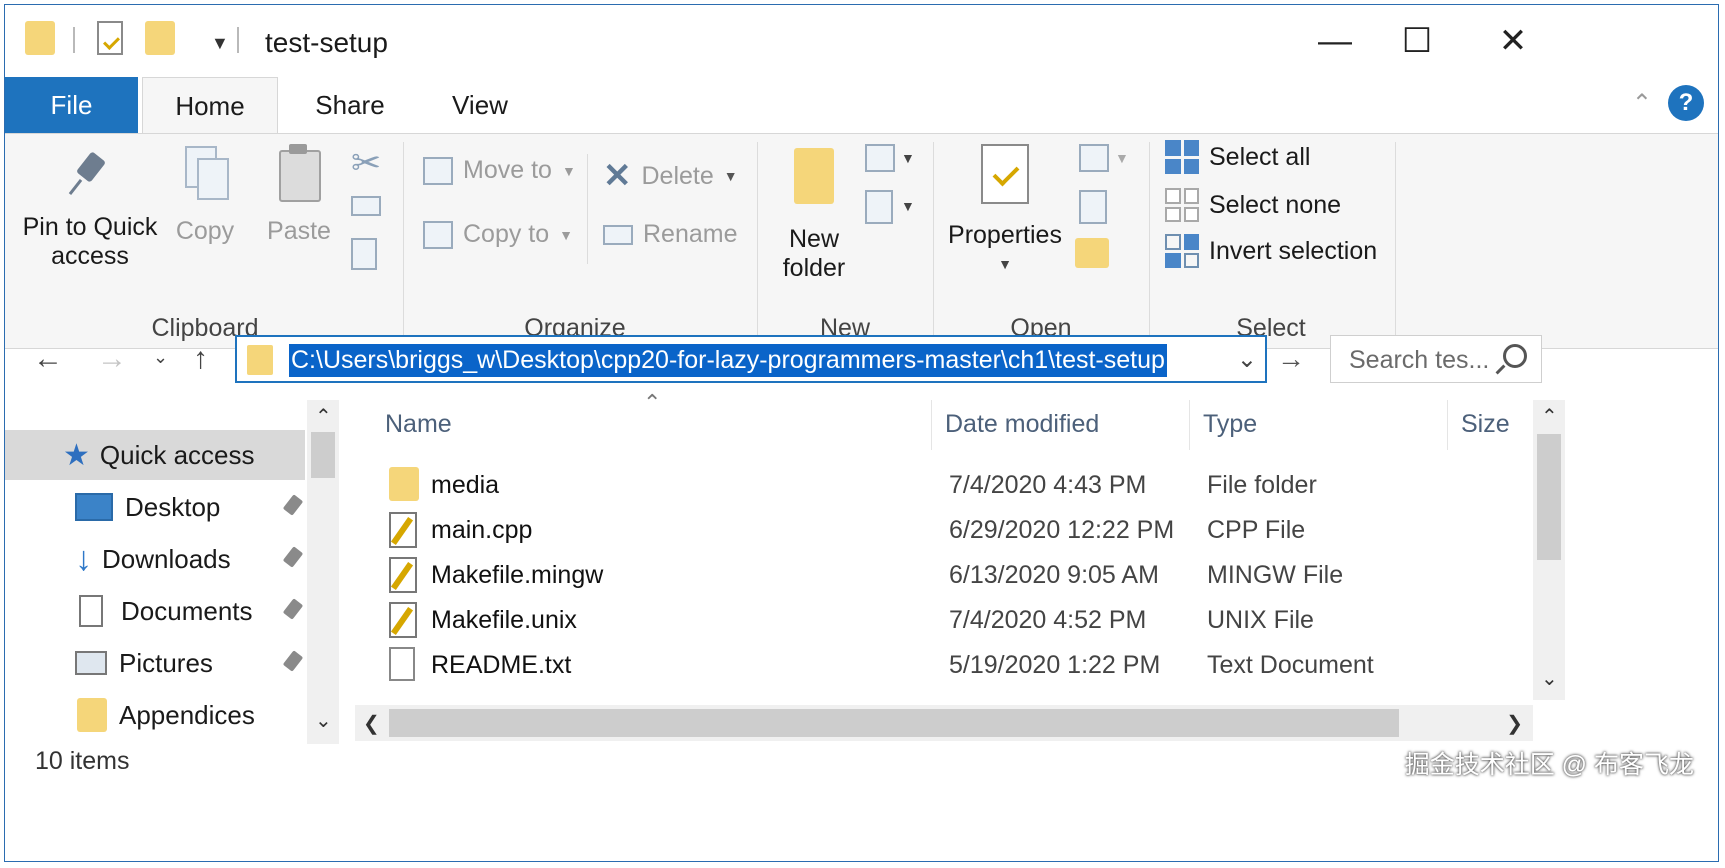 This screenshot has height=868, width=1725. I want to click on help-icon: ?, so click(1686, 103).